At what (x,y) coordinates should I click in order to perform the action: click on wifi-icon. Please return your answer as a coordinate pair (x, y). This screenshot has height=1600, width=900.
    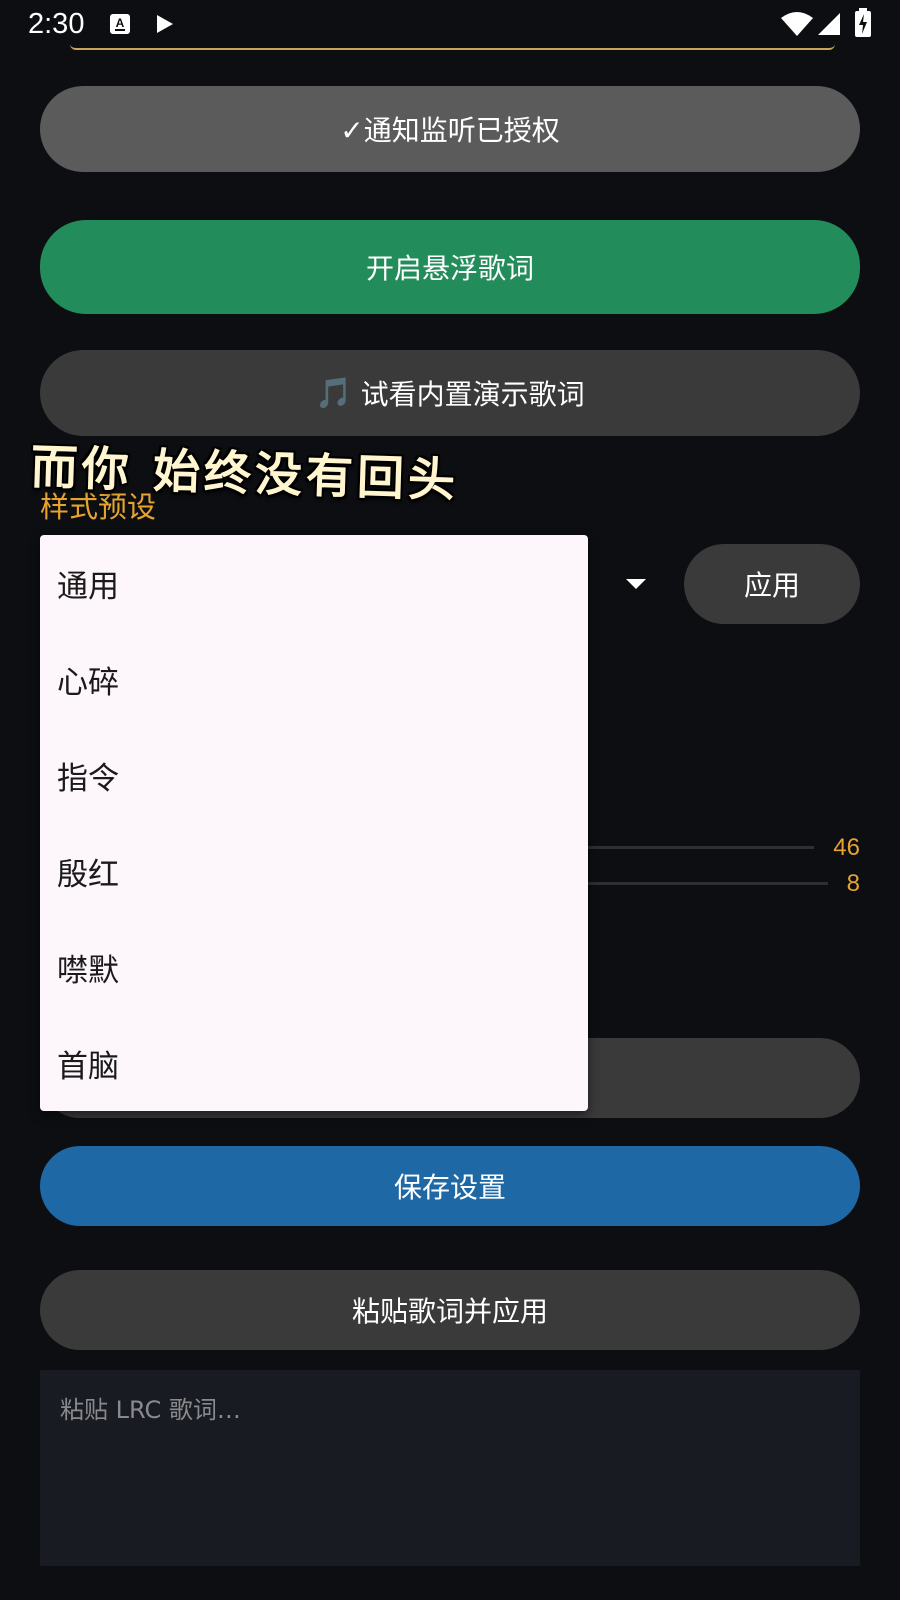
    Looking at the image, I should click on (797, 26).